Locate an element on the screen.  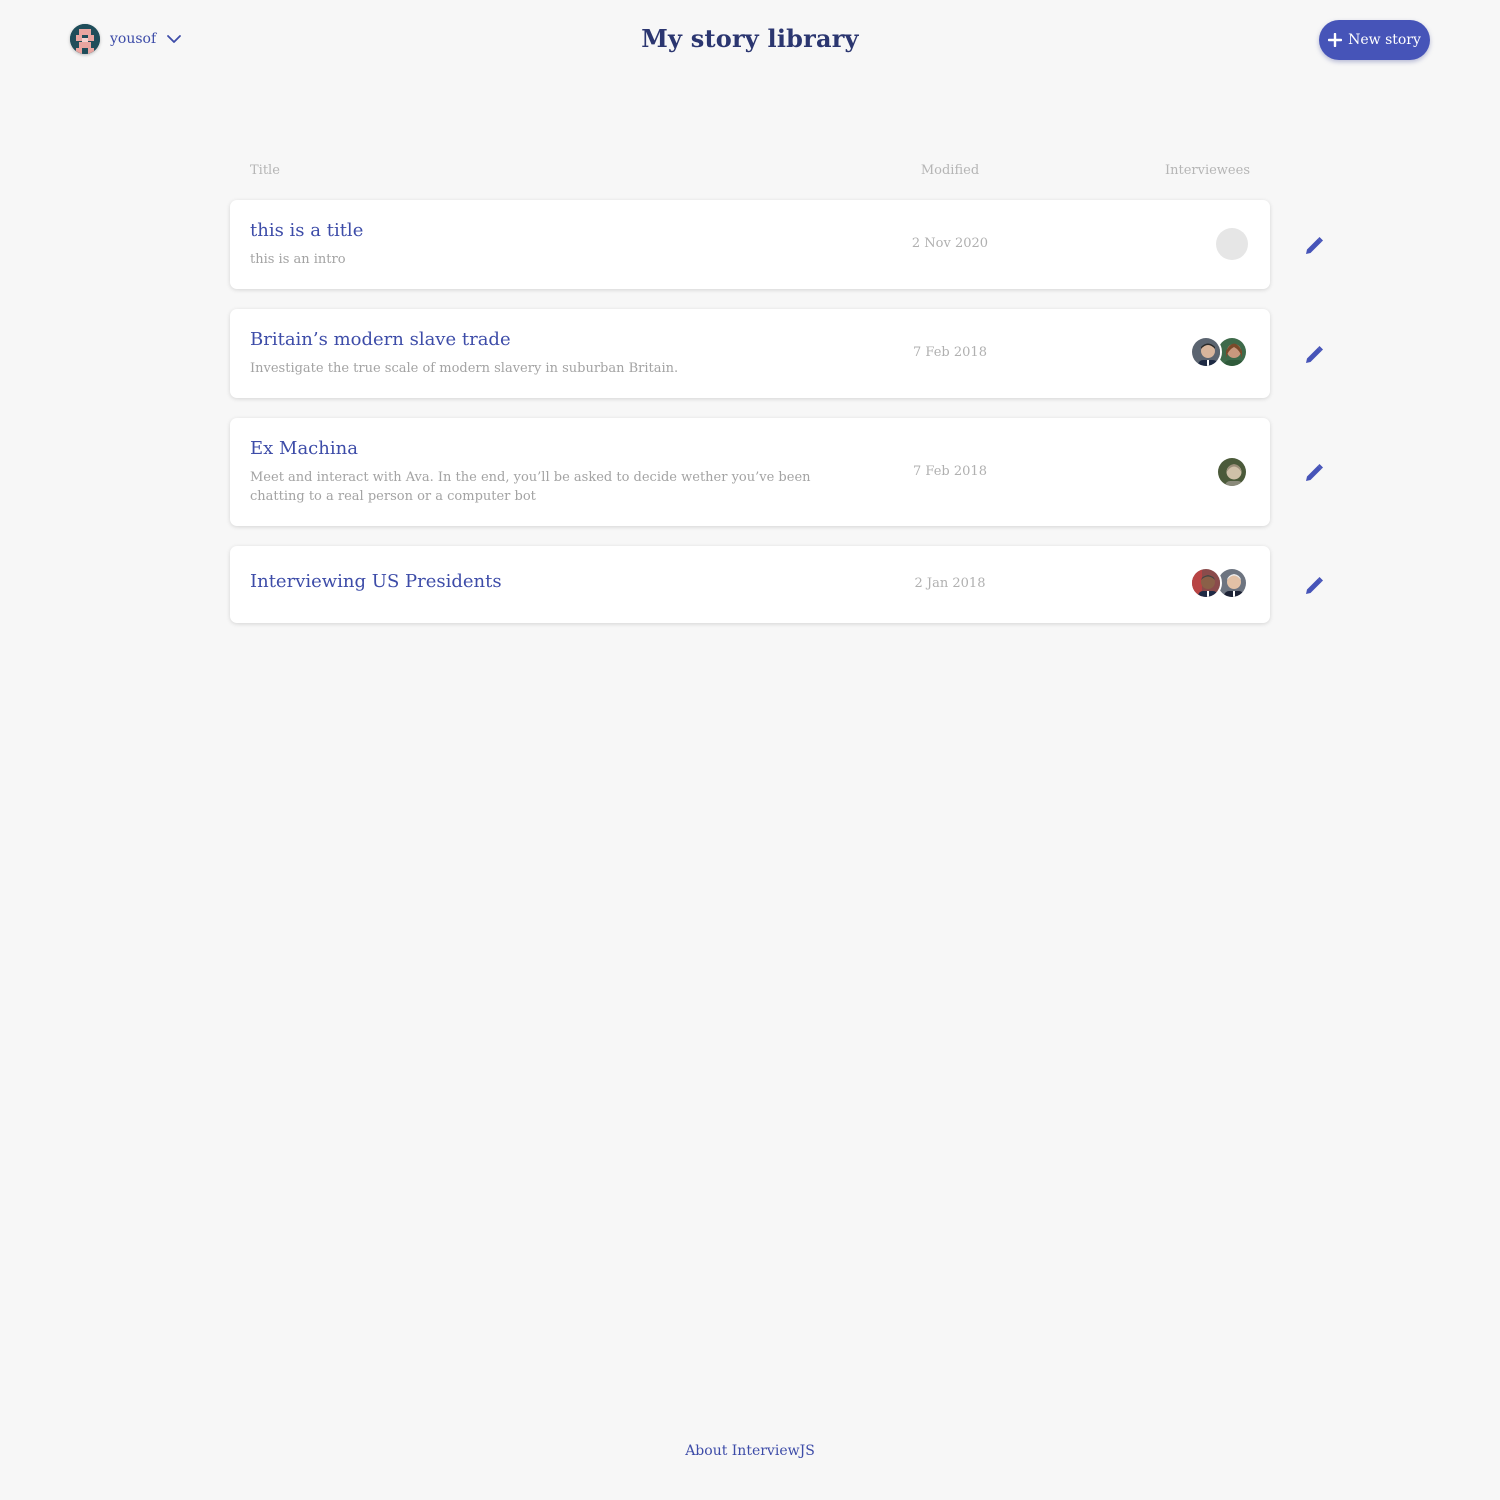
story-title: Interviewing US Presidents is located at coordinates (376, 581).